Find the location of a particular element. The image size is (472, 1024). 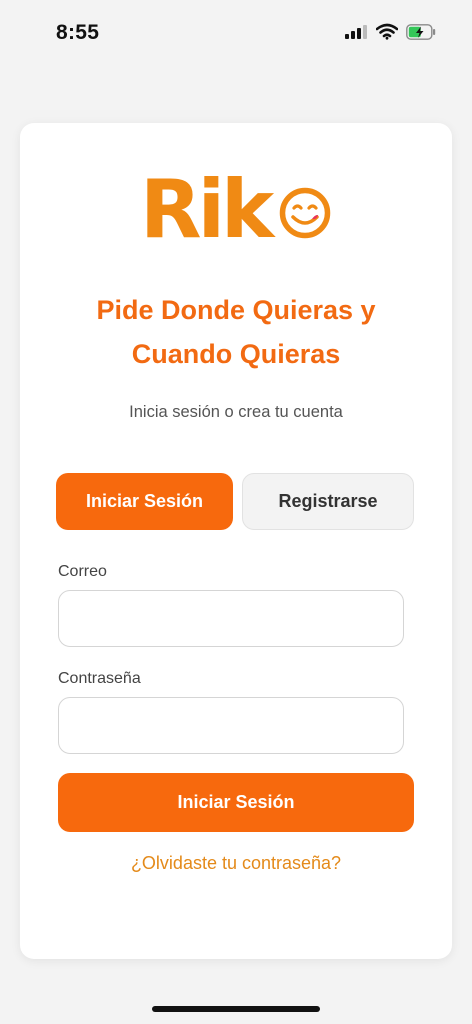

email-field is located at coordinates (231, 618).